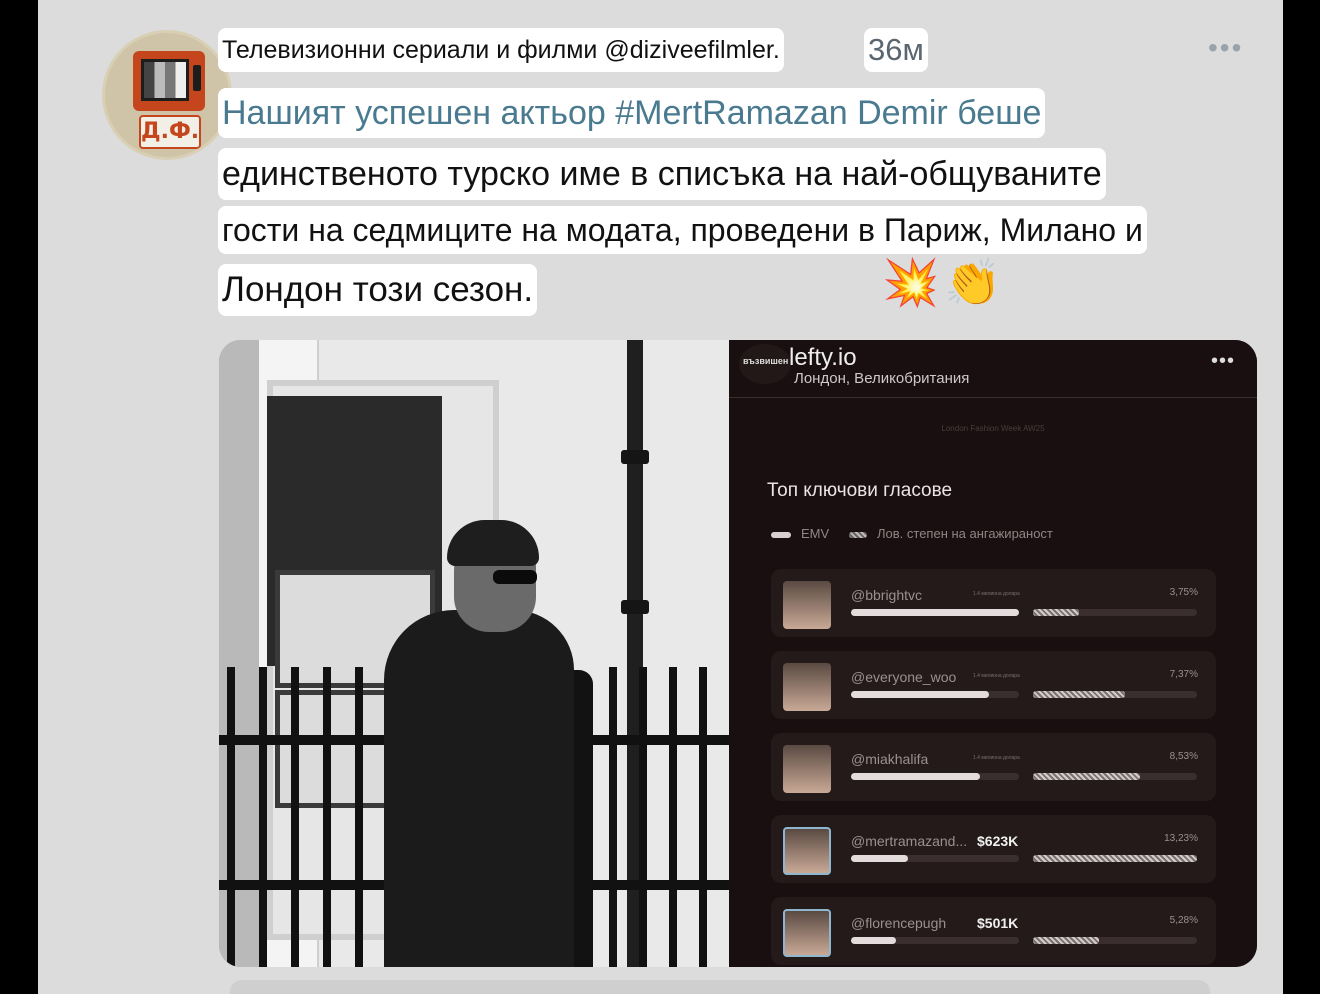  Describe the element at coordinates (197, 78) in the screenshot. I see `tv-knob` at that location.